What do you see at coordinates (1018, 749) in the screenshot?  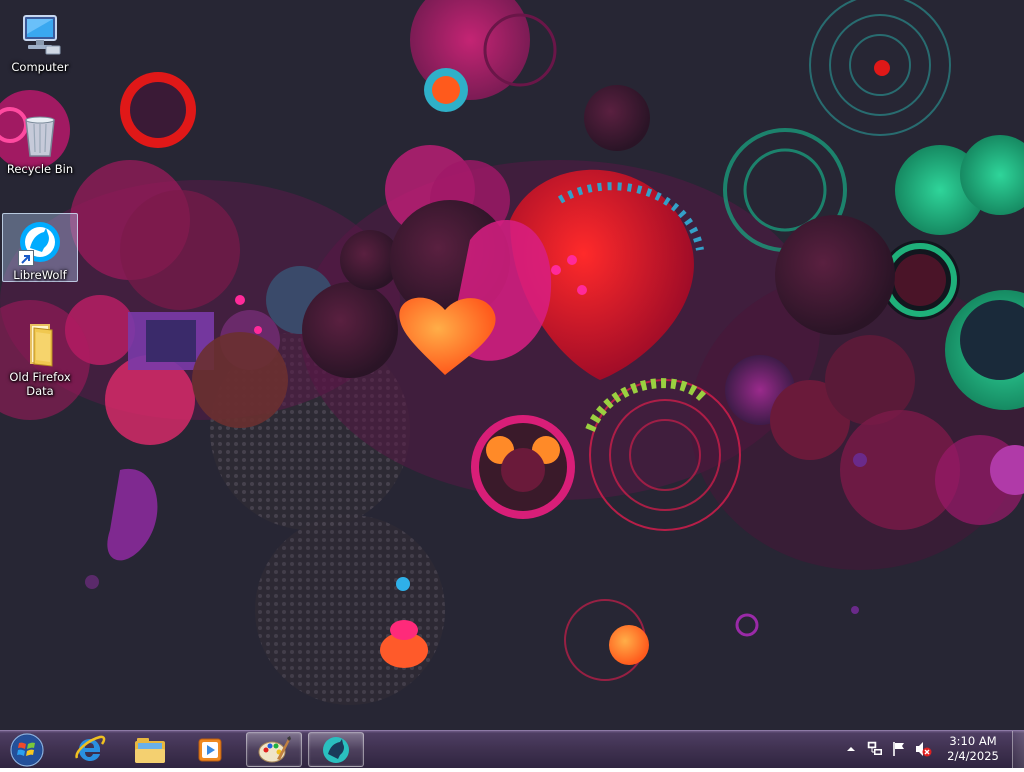 I see `show-desktop-button` at bounding box center [1018, 749].